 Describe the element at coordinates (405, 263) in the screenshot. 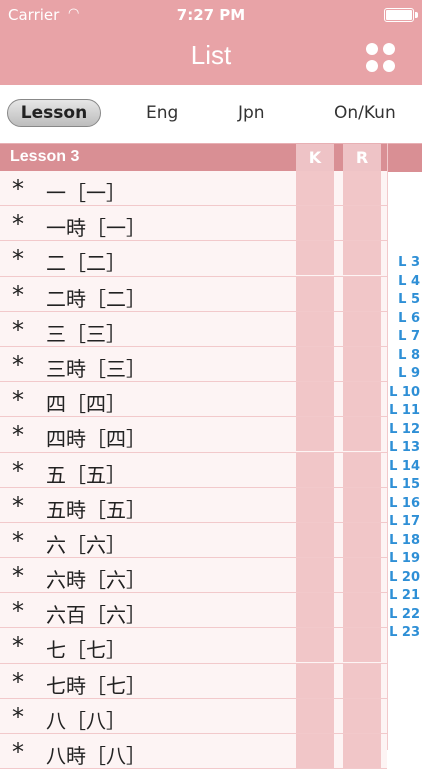

I see `index-item: L 3` at that location.